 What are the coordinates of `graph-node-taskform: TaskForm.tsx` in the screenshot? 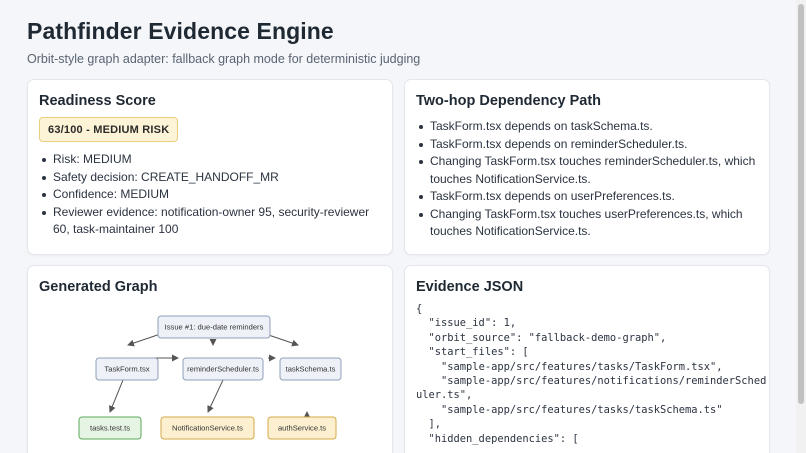 It's located at (127, 369).